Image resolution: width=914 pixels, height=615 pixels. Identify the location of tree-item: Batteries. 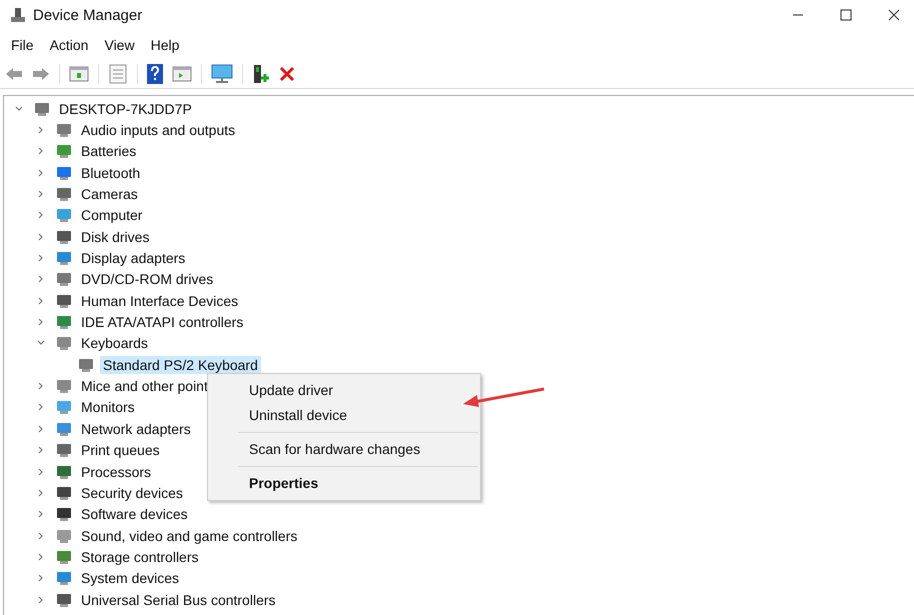
(109, 151).